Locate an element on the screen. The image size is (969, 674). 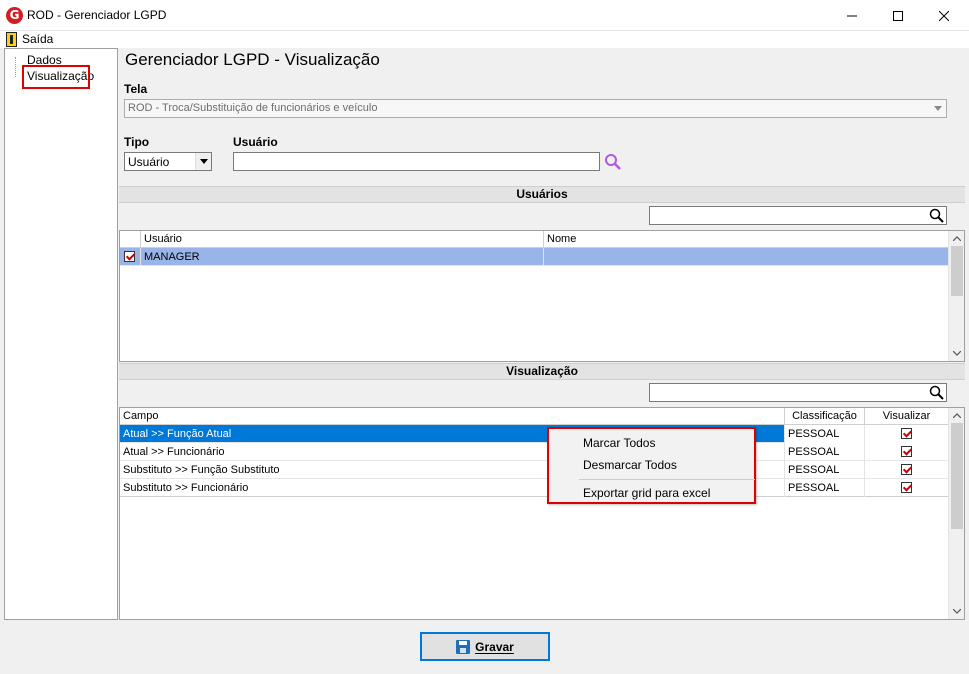
navigation-tree: Dados Visualização is located at coordinates (61, 334).